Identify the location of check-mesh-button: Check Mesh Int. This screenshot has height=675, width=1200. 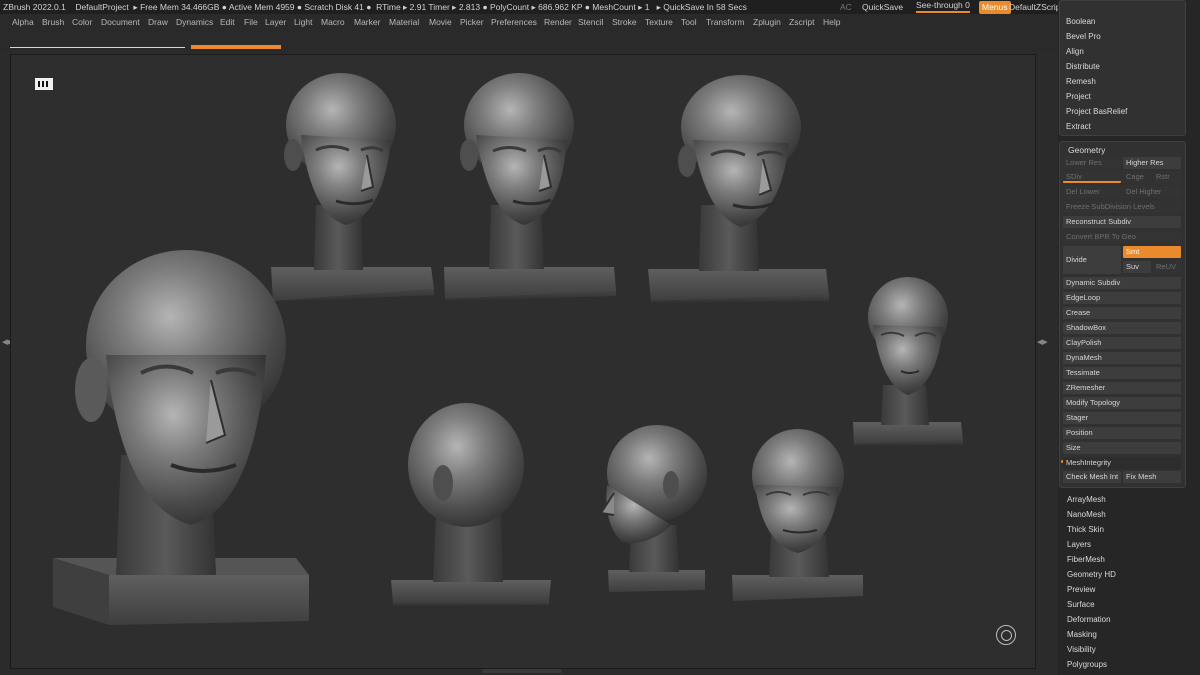
(1092, 477).